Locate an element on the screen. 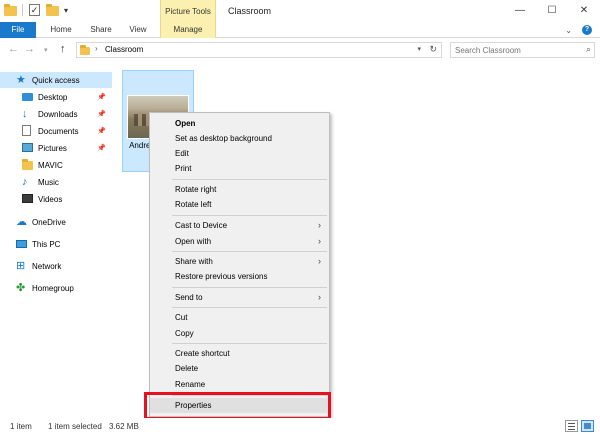  nav-item-label: Pictures is located at coordinates (52, 148).